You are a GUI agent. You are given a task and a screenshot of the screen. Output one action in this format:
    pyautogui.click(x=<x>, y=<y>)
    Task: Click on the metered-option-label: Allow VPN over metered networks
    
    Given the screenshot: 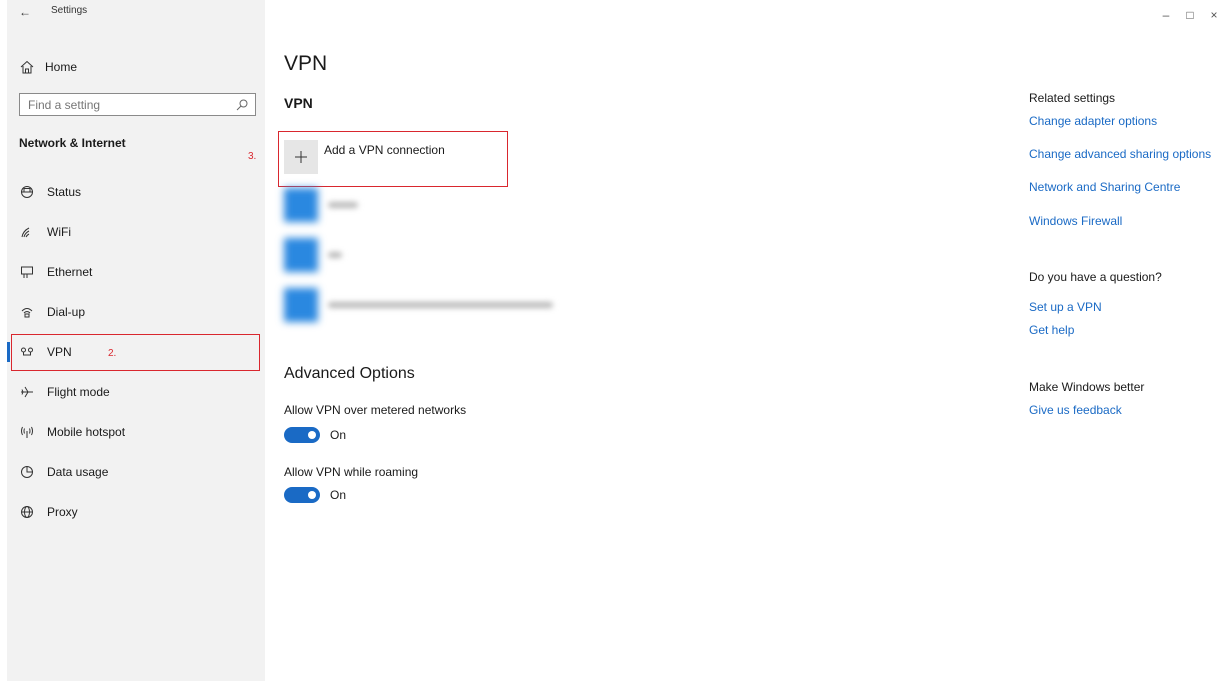 What is the action you would take?
    pyautogui.click(x=375, y=410)
    